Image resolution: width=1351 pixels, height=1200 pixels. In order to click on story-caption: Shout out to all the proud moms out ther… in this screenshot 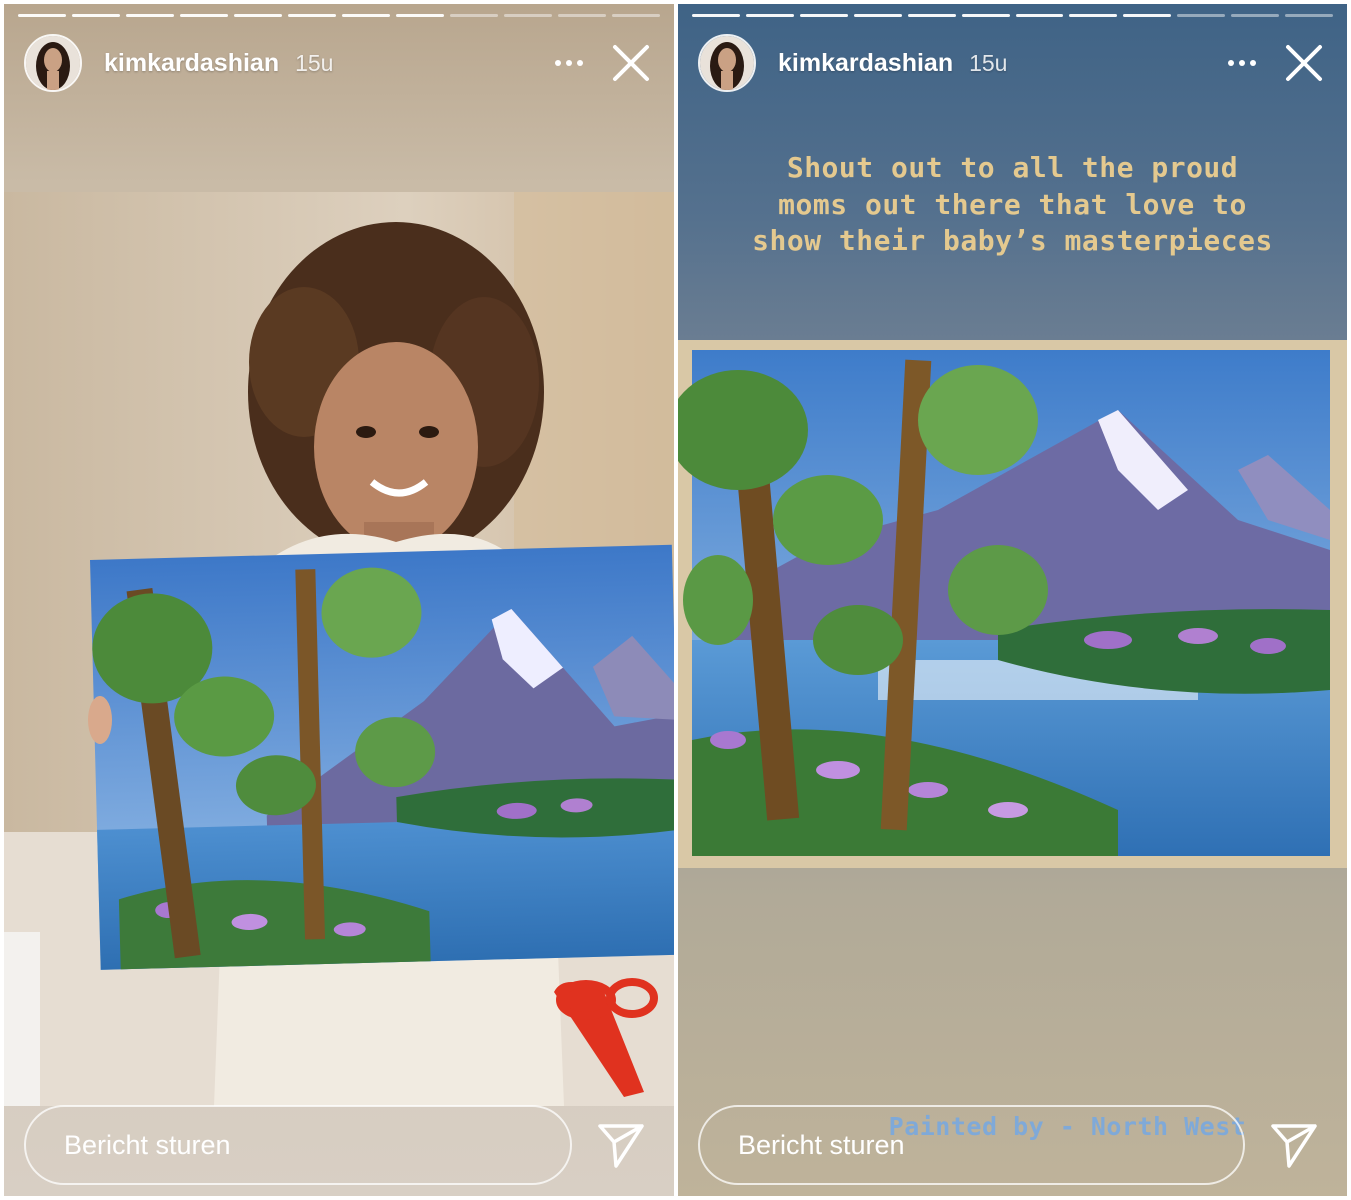, I will do `click(1012, 204)`.